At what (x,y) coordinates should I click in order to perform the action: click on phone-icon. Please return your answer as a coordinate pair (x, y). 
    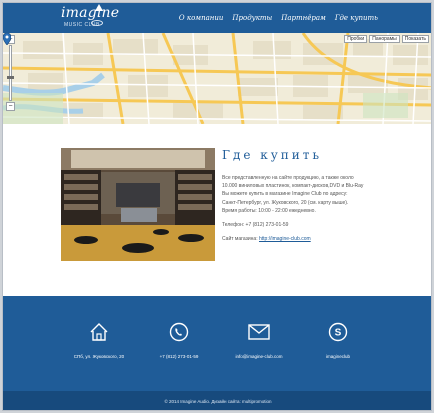
    Looking at the image, I should click on (179, 332).